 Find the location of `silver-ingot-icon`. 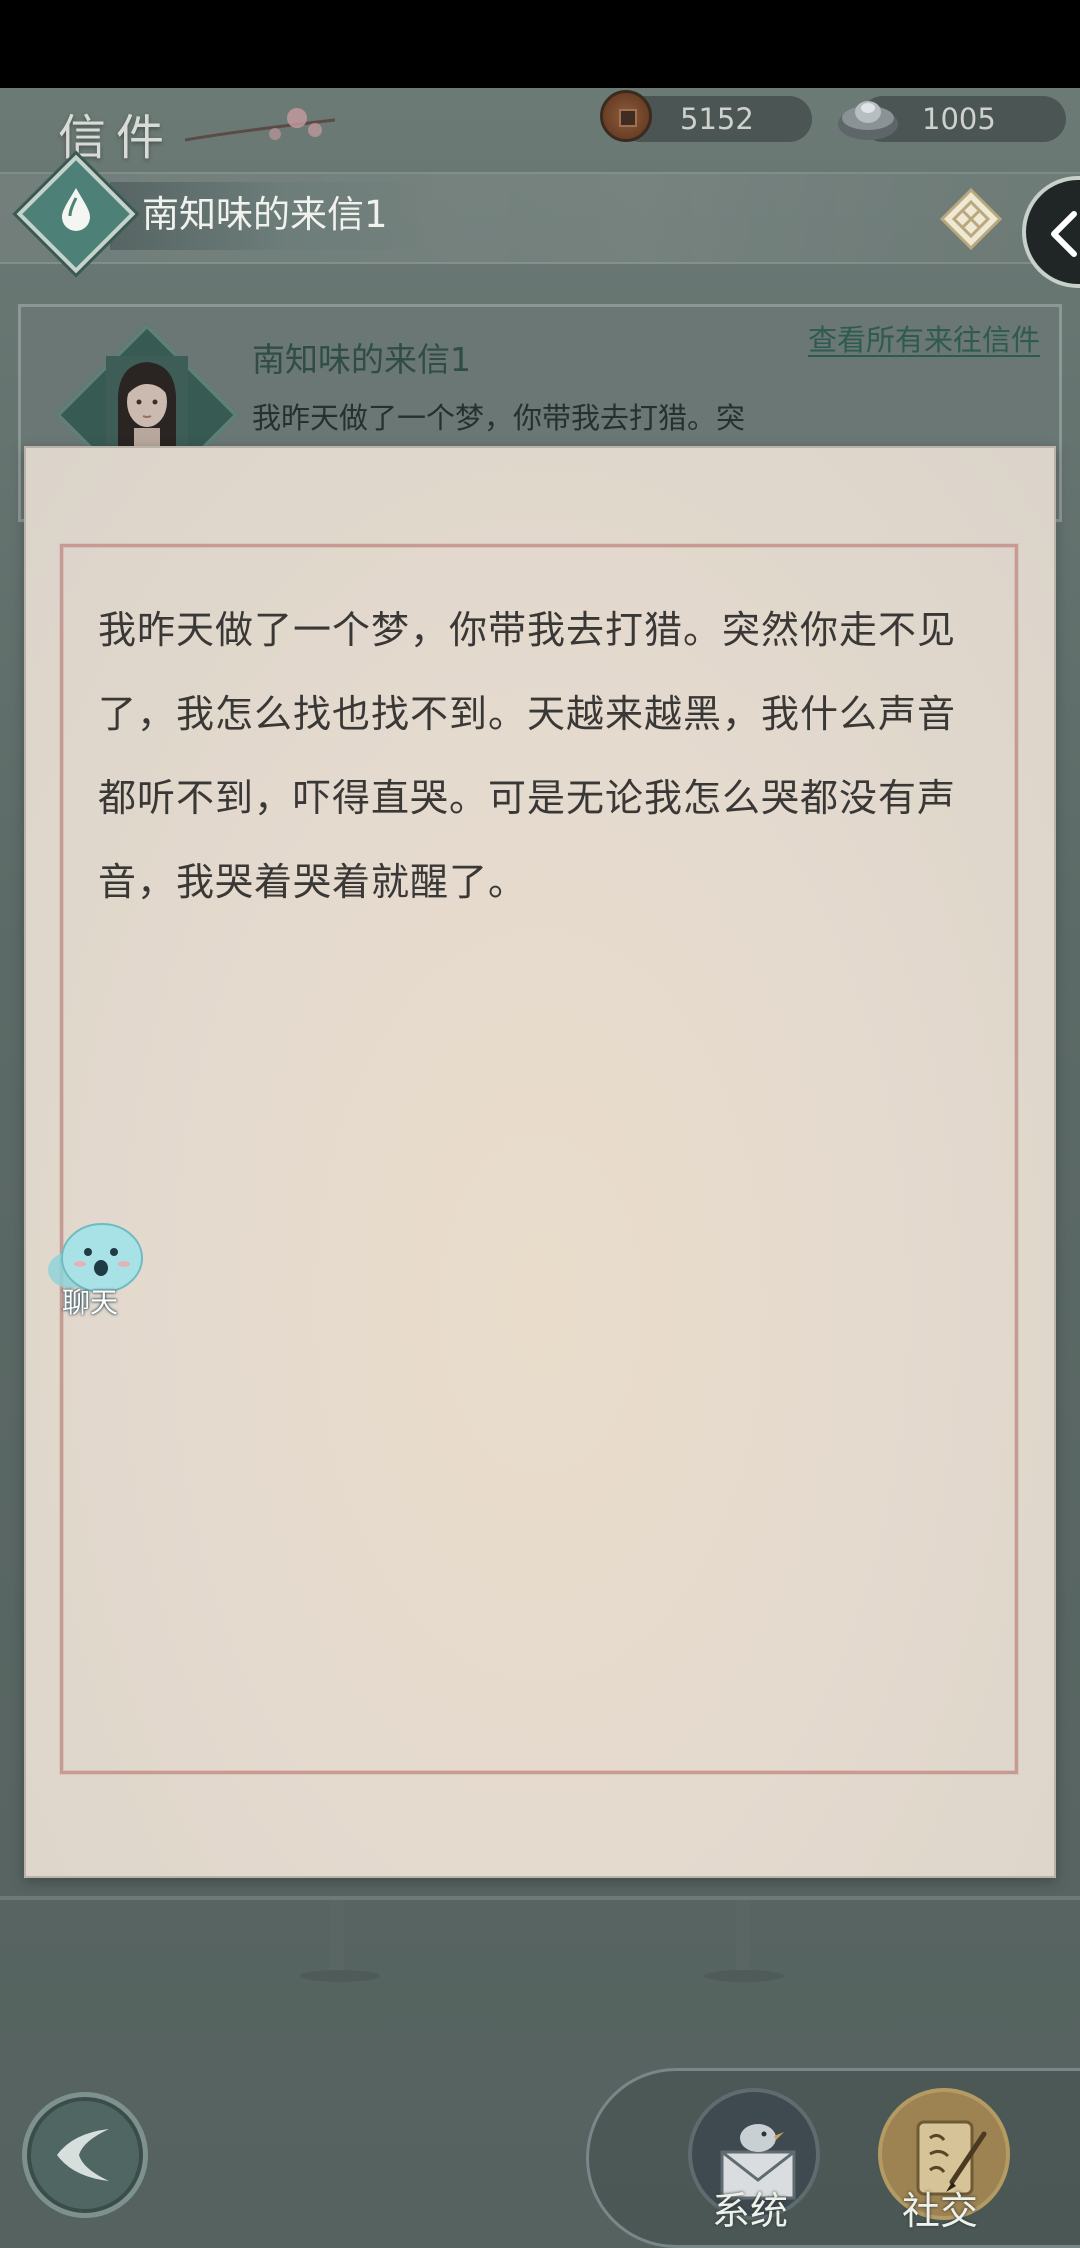

silver-ingot-icon is located at coordinates (868, 120).